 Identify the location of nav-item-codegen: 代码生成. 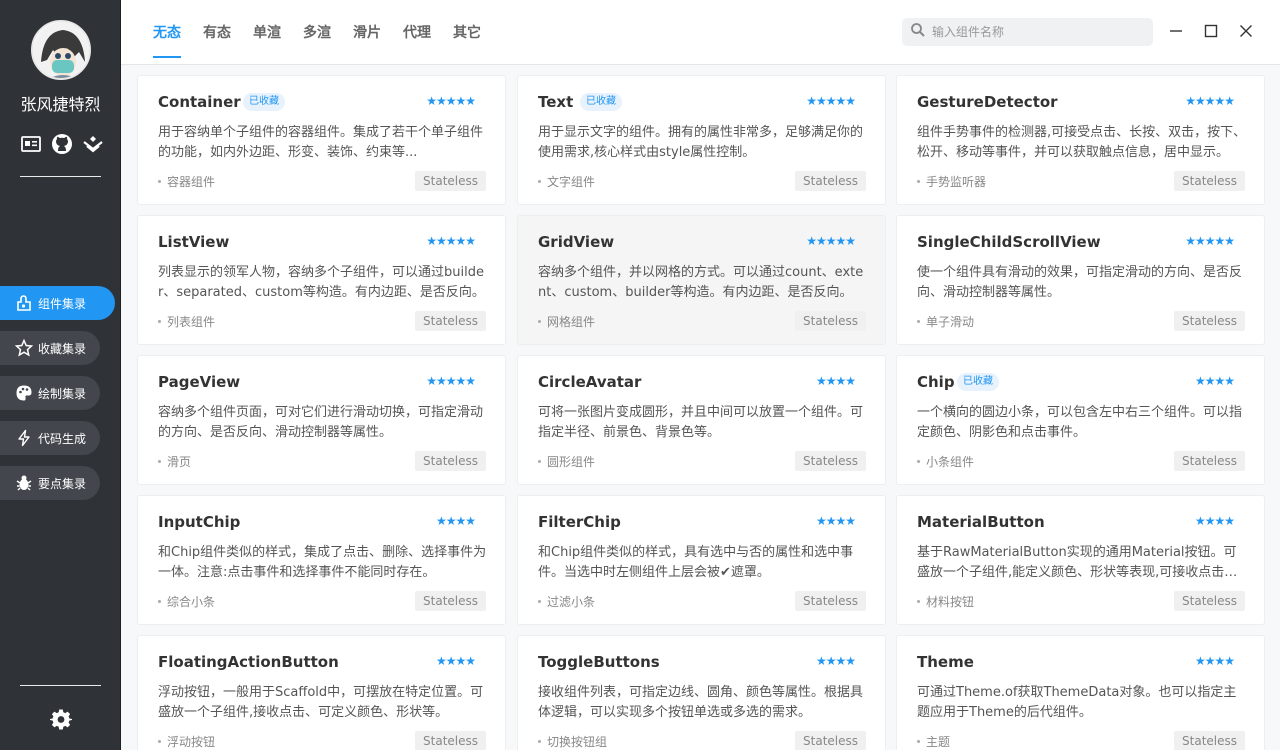
(50, 438).